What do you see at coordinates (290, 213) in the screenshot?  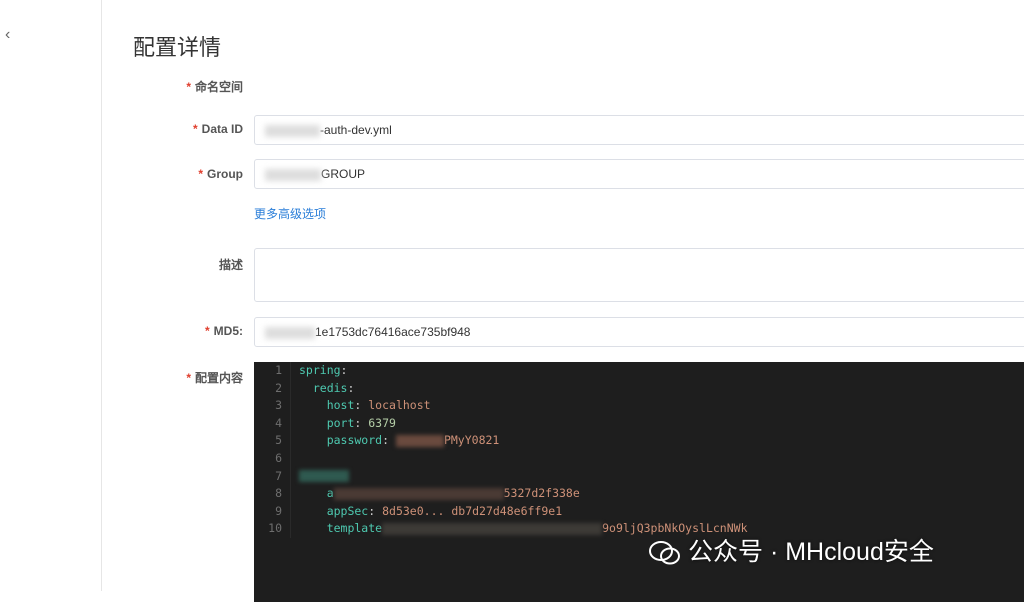 I see `advanced-options-link: 更多高级选项` at bounding box center [290, 213].